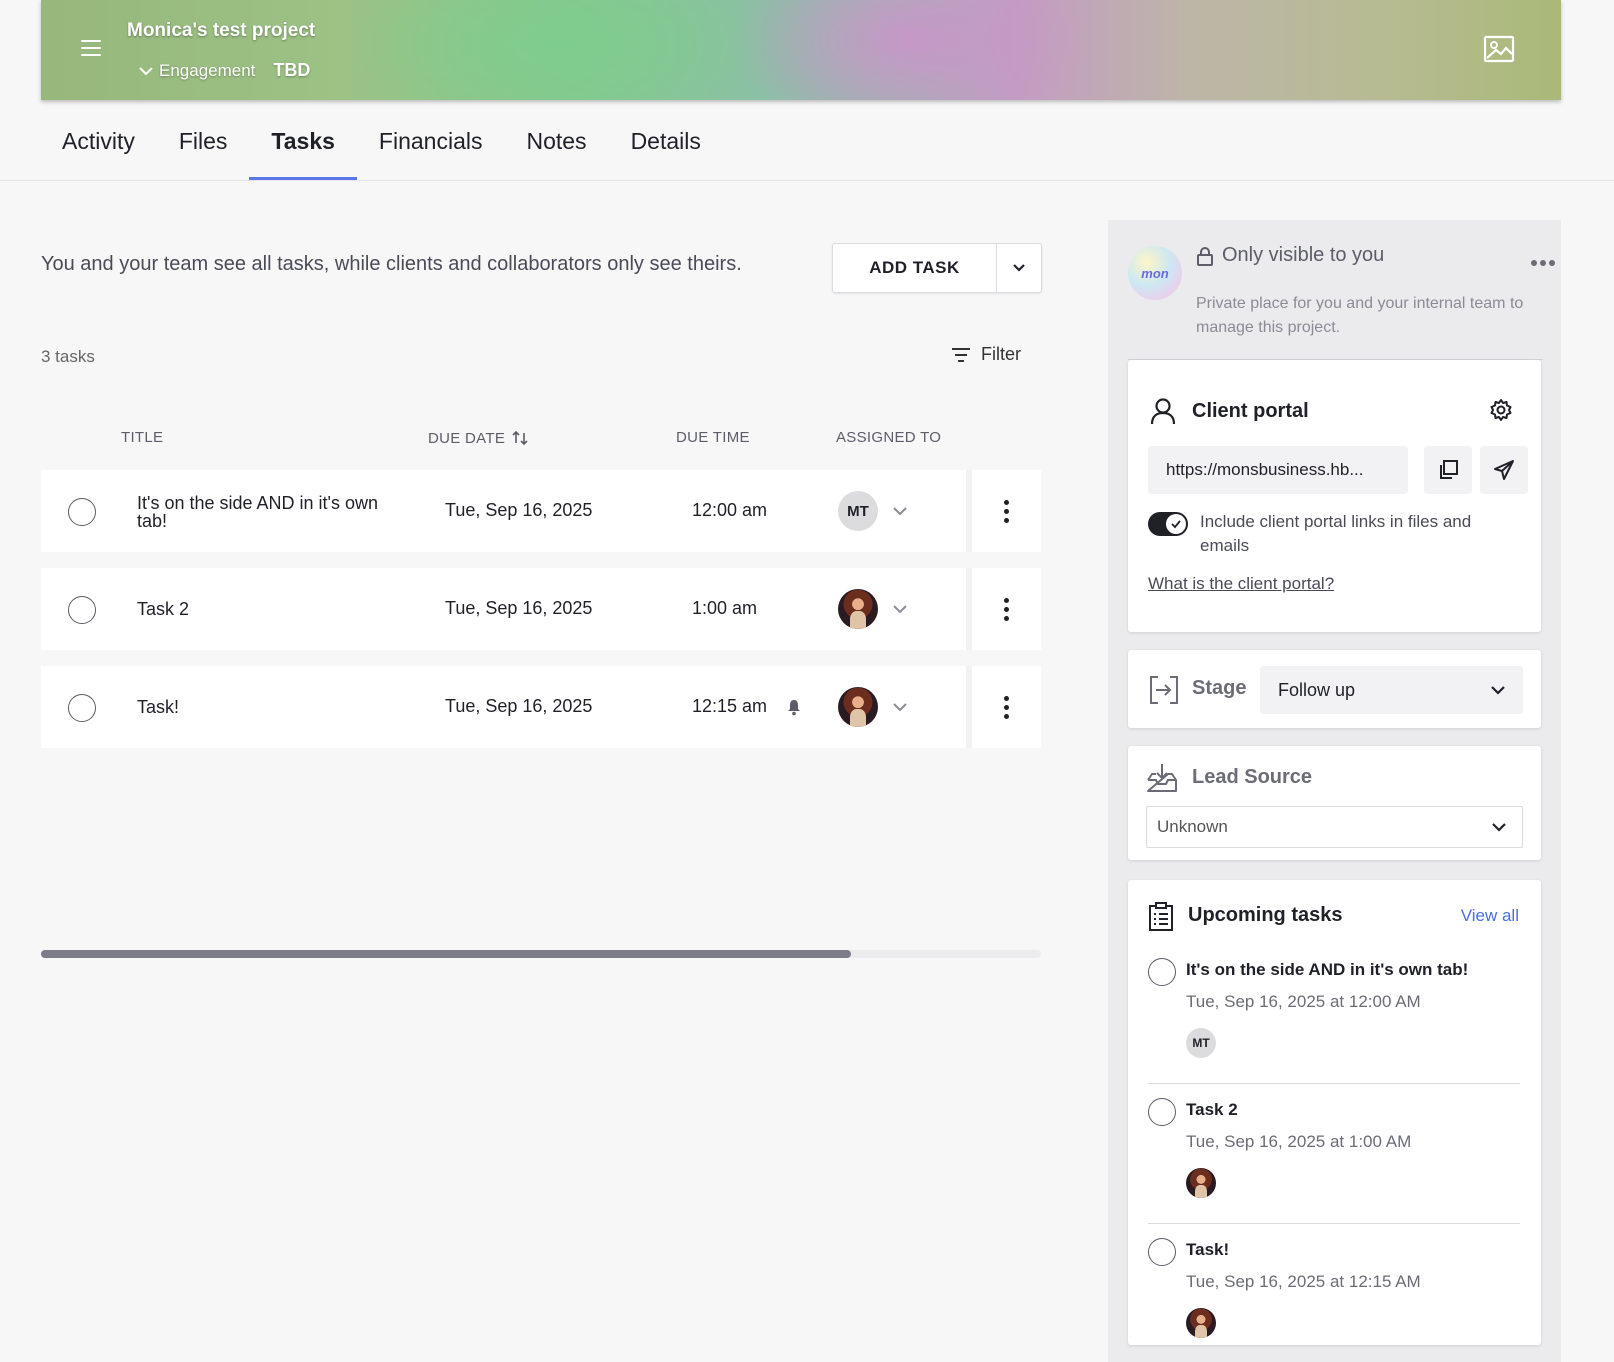 Image resolution: width=1614 pixels, height=1362 pixels. What do you see at coordinates (724, 608) in the screenshot?
I see `task-due-time: 1:00 am` at bounding box center [724, 608].